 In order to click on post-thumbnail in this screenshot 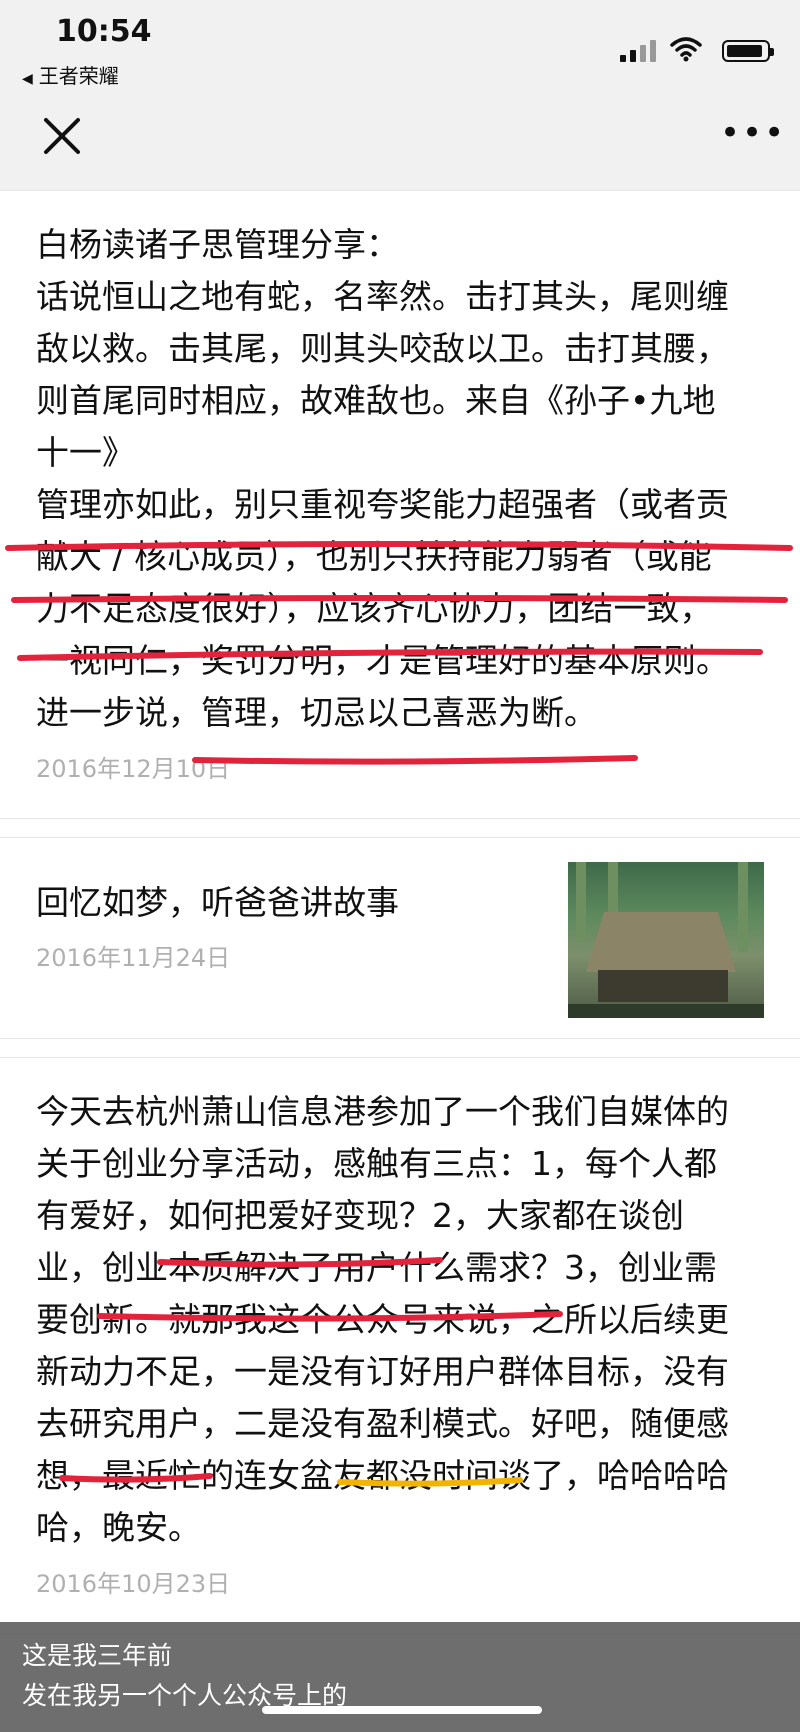, I will do `click(666, 940)`.